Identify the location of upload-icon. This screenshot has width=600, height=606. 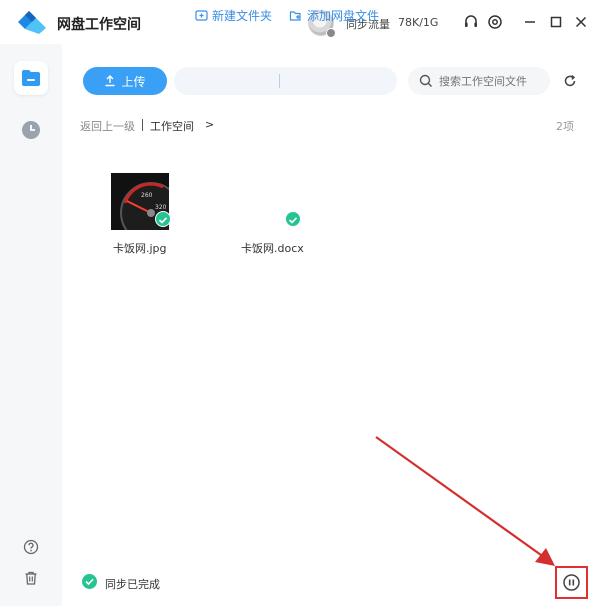
(110, 81).